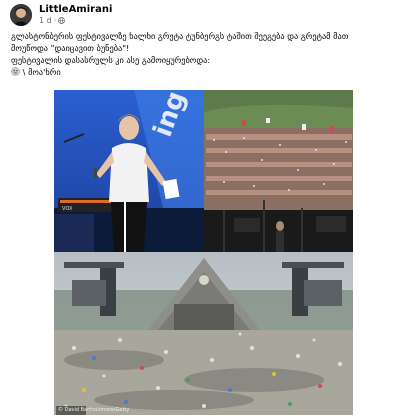 Image resolution: width=409 pixels, height=416 pixels. What do you see at coordinates (75, 9) in the screenshot?
I see `author-name: LittleAmirani` at bounding box center [75, 9].